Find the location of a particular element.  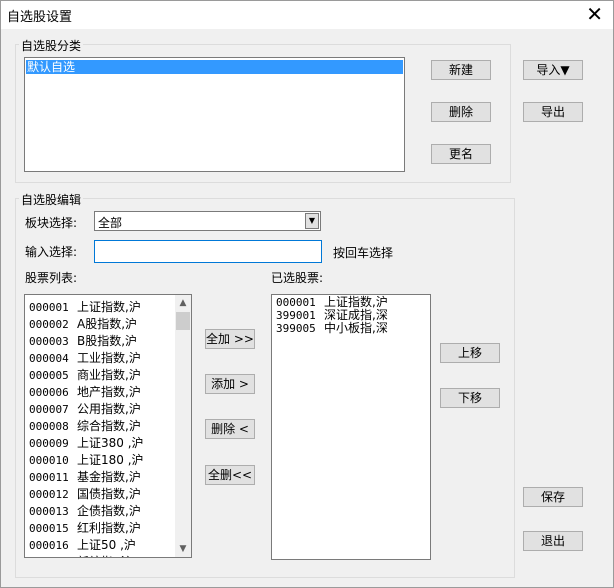

stock-code: 000005 is located at coordinates (49, 375).